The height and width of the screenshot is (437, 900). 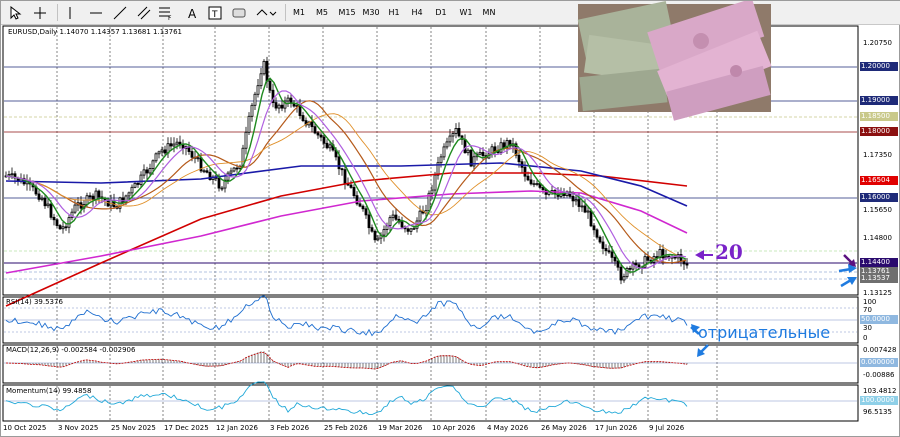 What do you see at coordinates (564, 428) in the screenshot?
I see `date-label: 26 May 2026` at bounding box center [564, 428].